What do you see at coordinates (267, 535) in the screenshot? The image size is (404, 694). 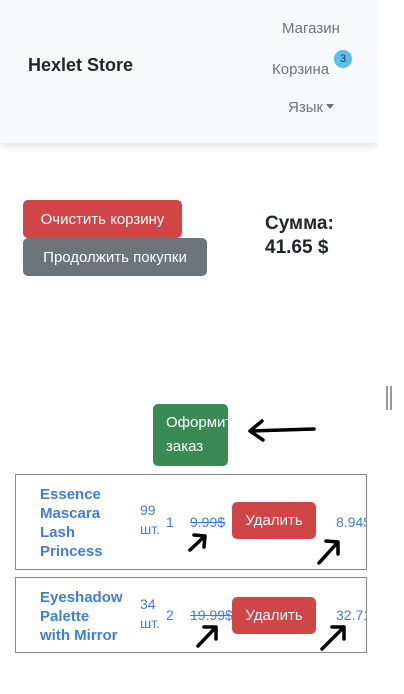 I see `annotation-arrows` at bounding box center [267, 535].